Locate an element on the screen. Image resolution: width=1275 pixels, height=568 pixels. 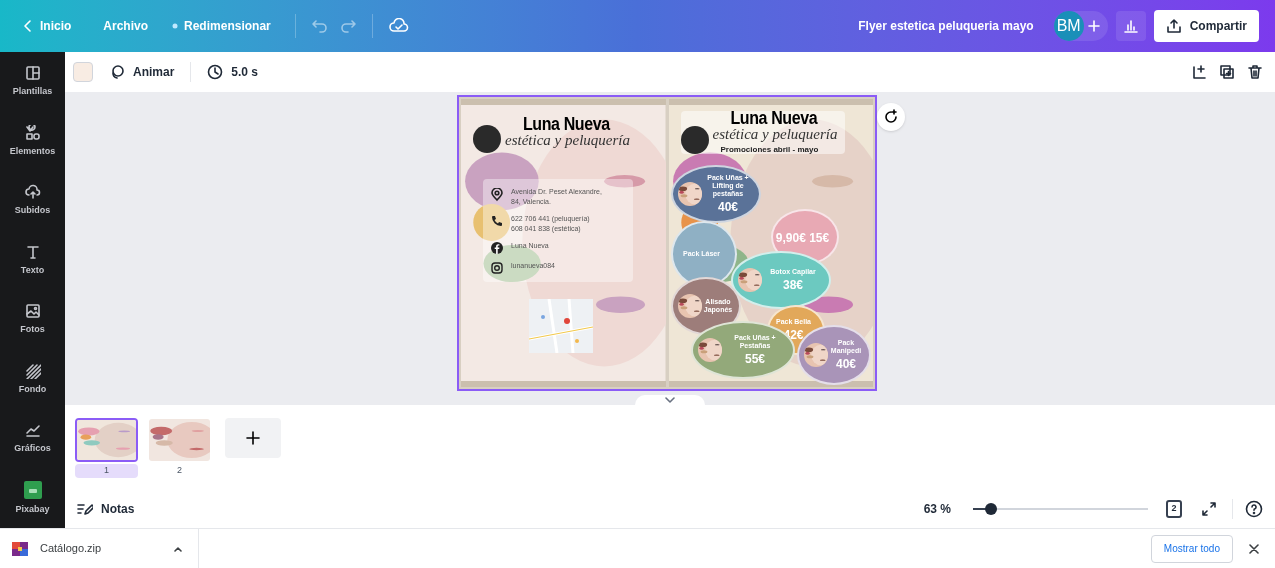
avatar: BM is located at coordinates (1068, 26).